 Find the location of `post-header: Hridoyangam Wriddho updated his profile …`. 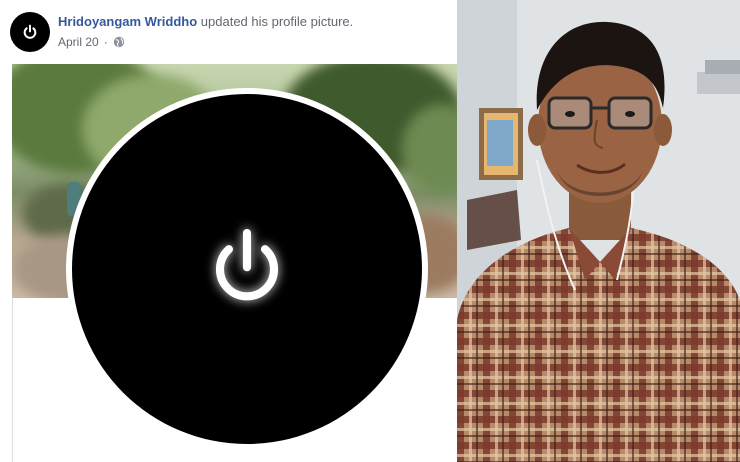

post-header: Hridoyangam Wriddho updated his profile … is located at coordinates (205, 21).